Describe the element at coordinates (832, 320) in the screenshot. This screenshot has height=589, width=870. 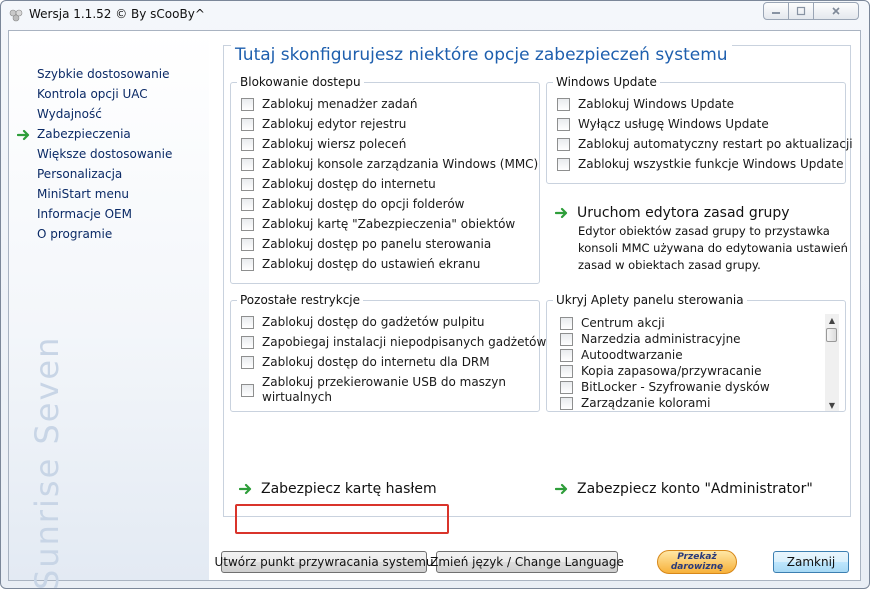
I see `scroll-up-icon: ▲` at that location.